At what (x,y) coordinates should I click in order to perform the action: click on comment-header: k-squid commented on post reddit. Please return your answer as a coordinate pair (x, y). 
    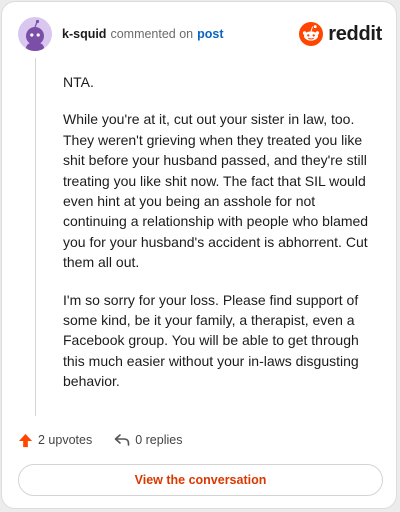
    Looking at the image, I should click on (200, 34).